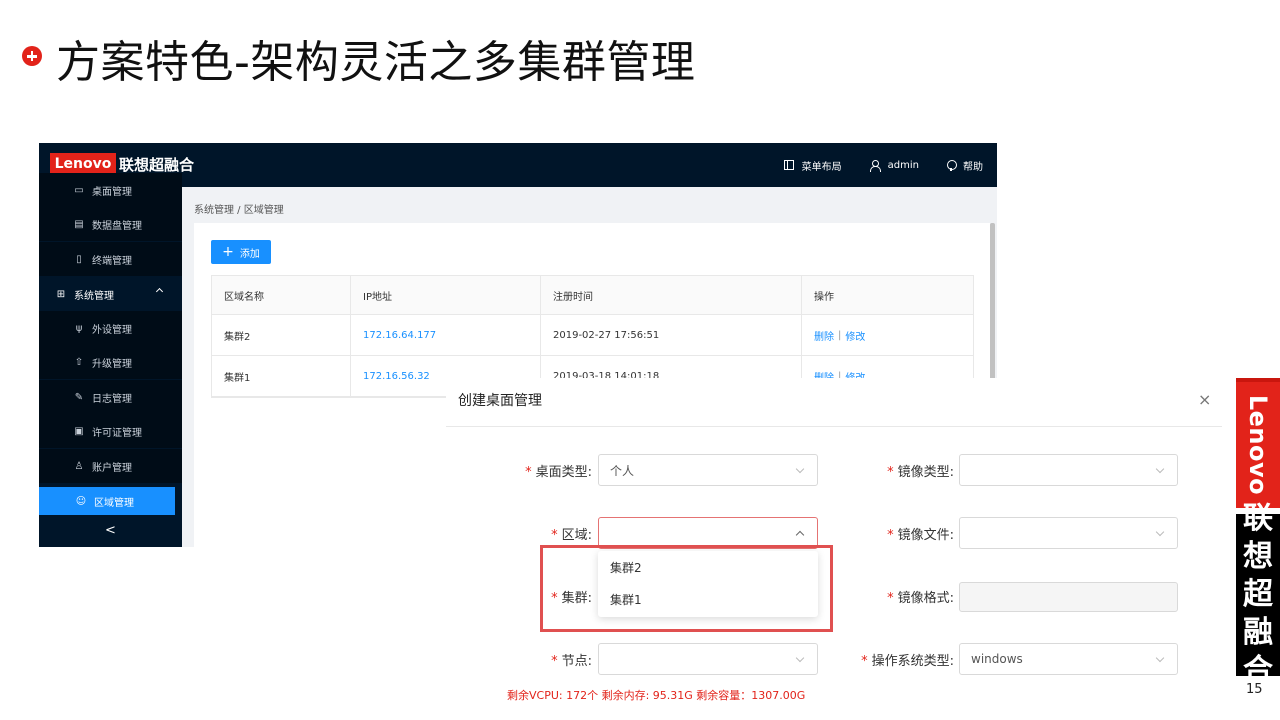 This screenshot has height=720, width=1280. What do you see at coordinates (79, 466) in the screenshot?
I see `account-icon: ♙` at bounding box center [79, 466].